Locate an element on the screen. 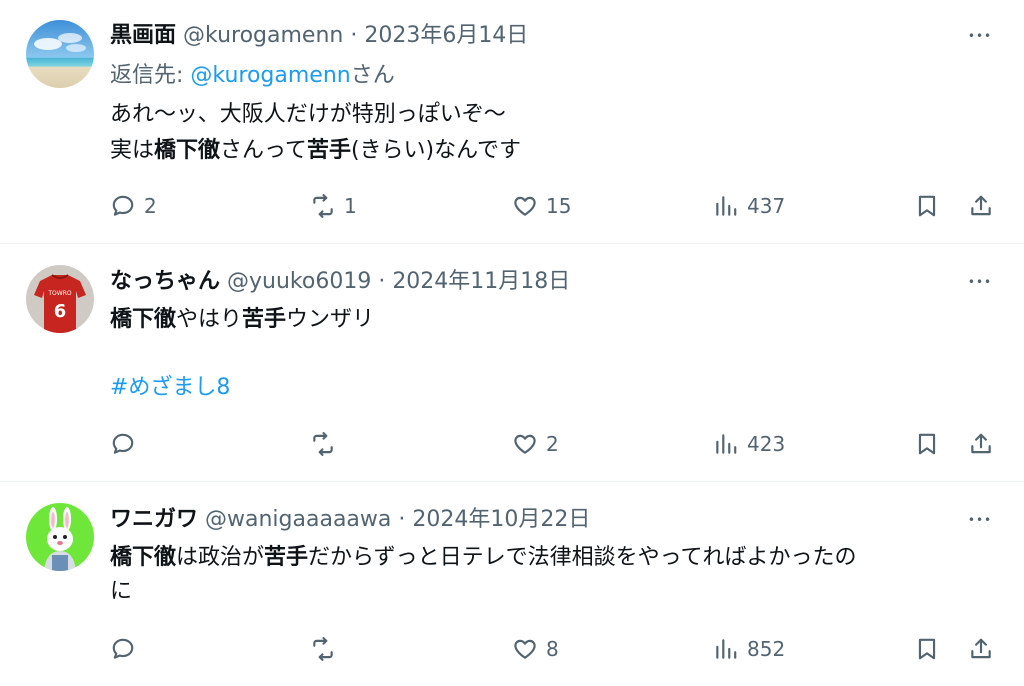  tweet-text-line: 実は橋下徹さんって苦手(きらい)なんです is located at coordinates (315, 151).